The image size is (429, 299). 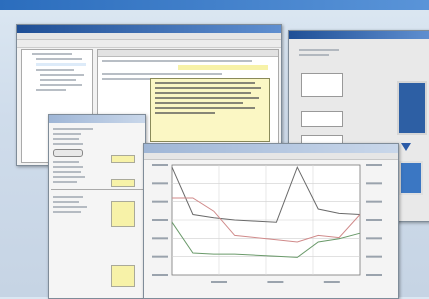 I want to click on bottom-axis-ticks, so click(x=275, y=282).